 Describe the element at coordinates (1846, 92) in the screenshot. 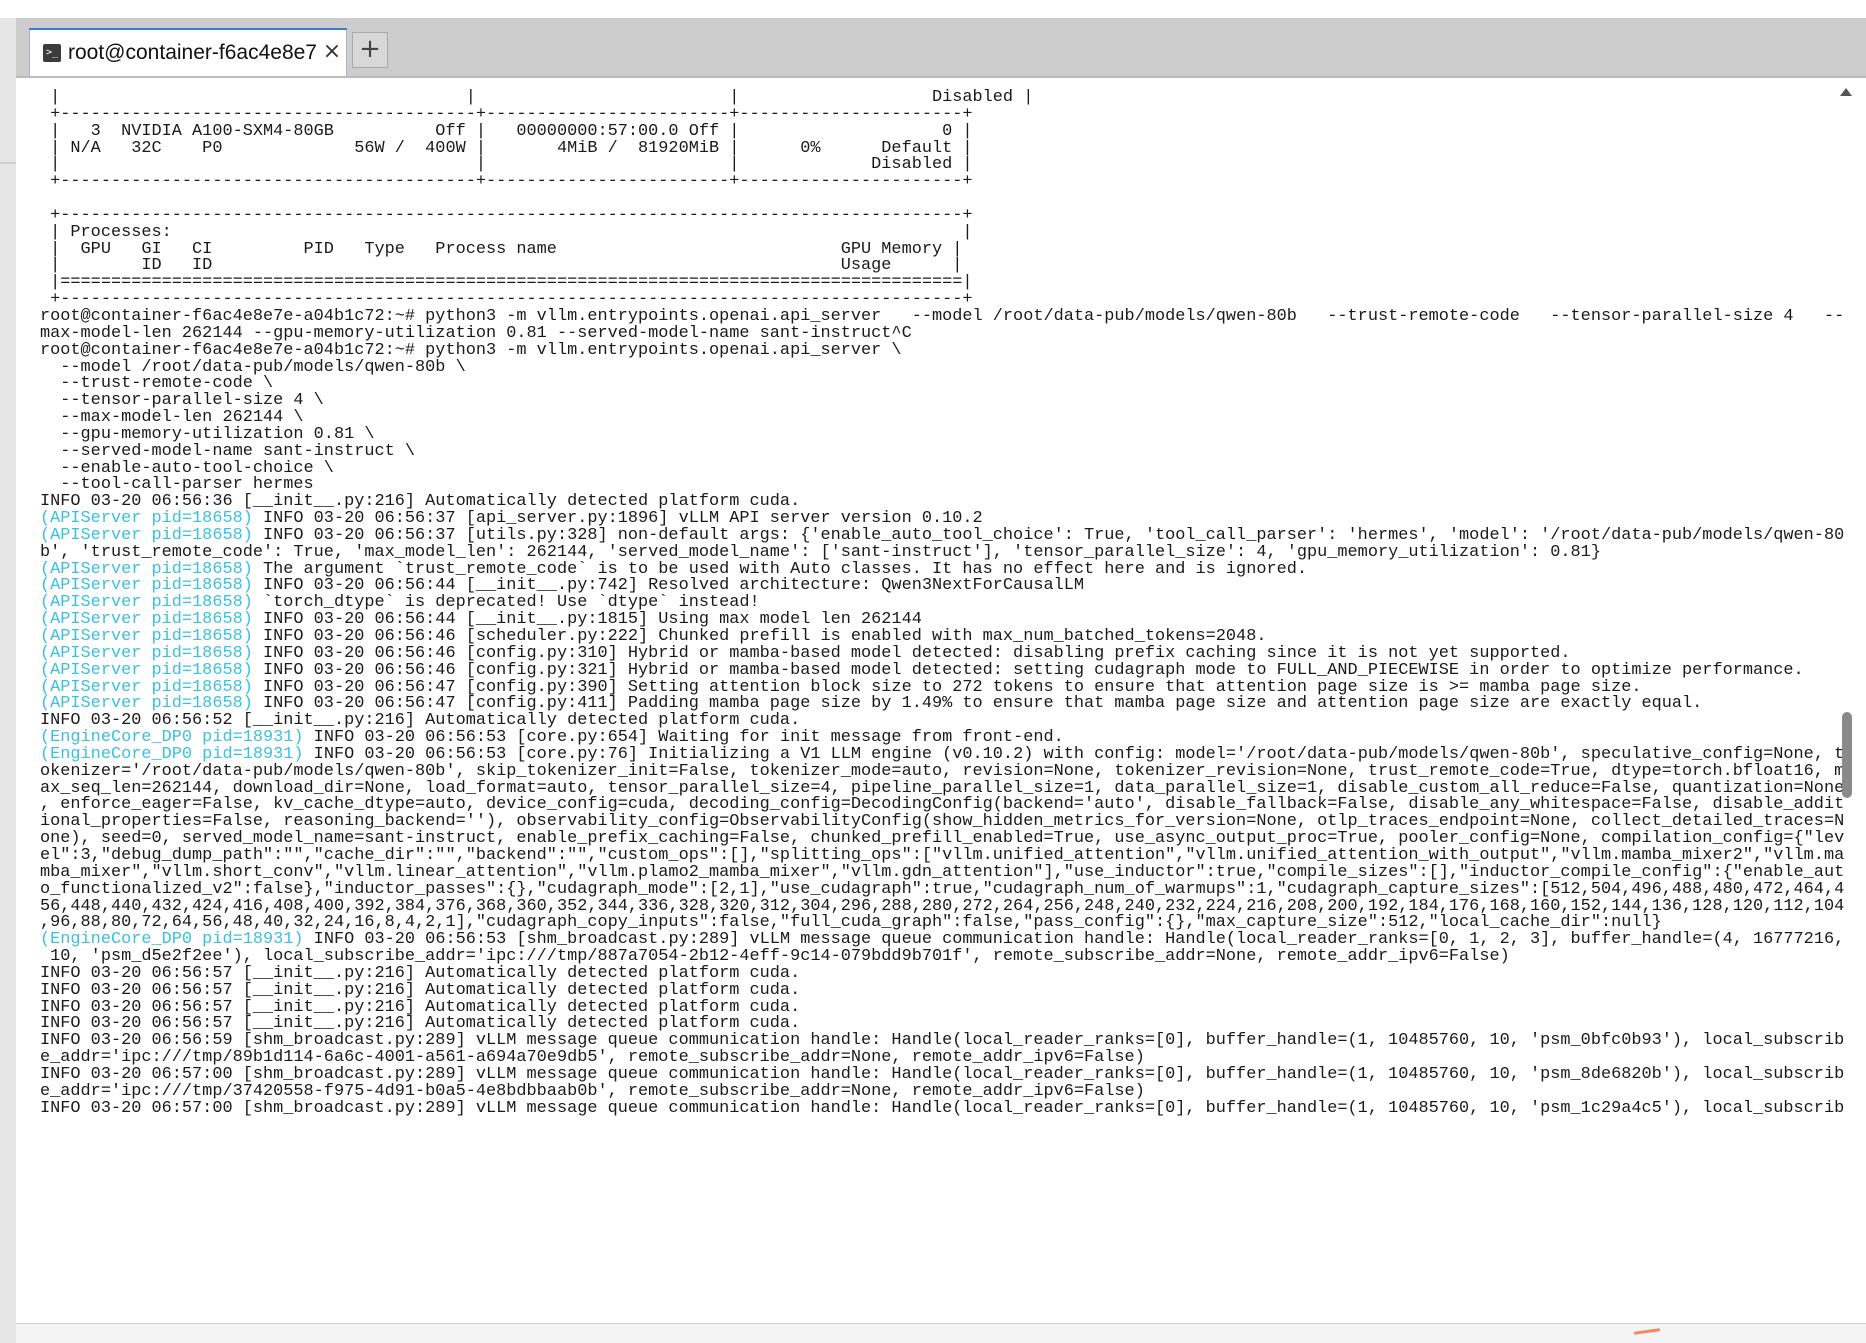

I see `scroll-up-arrow-icon` at that location.